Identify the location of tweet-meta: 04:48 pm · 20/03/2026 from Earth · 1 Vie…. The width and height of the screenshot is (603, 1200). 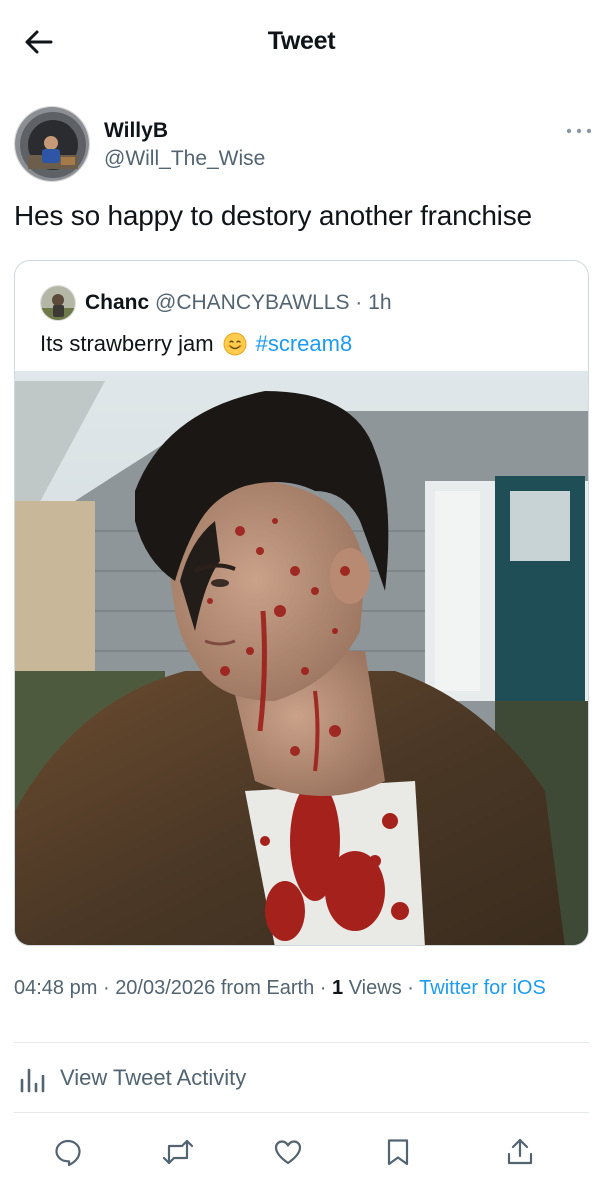
(304, 988).